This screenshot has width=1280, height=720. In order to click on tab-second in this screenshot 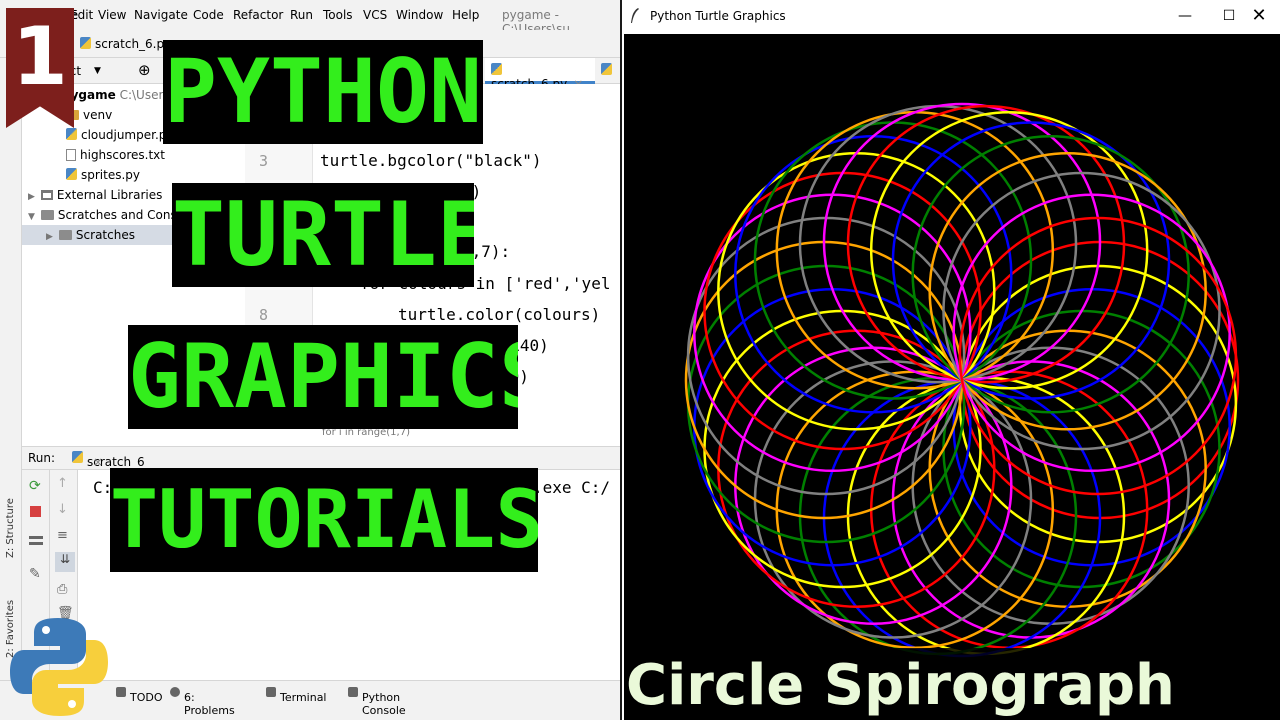, I will do `click(608, 70)`.